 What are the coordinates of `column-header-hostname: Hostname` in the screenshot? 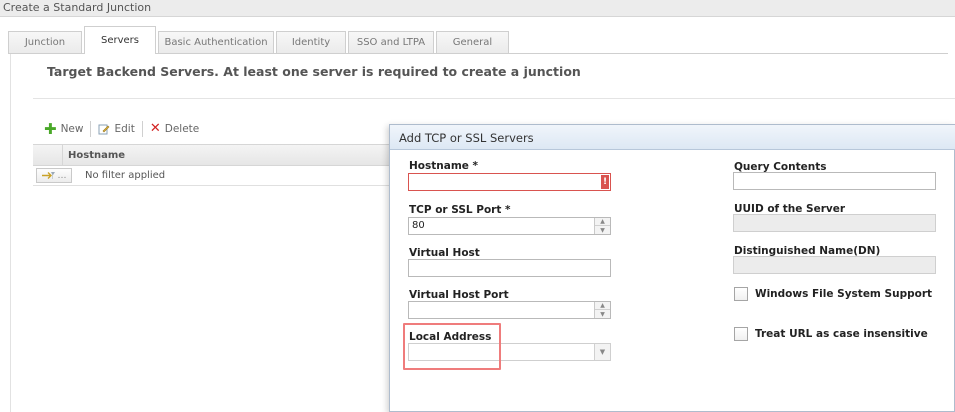 It's located at (96, 155).